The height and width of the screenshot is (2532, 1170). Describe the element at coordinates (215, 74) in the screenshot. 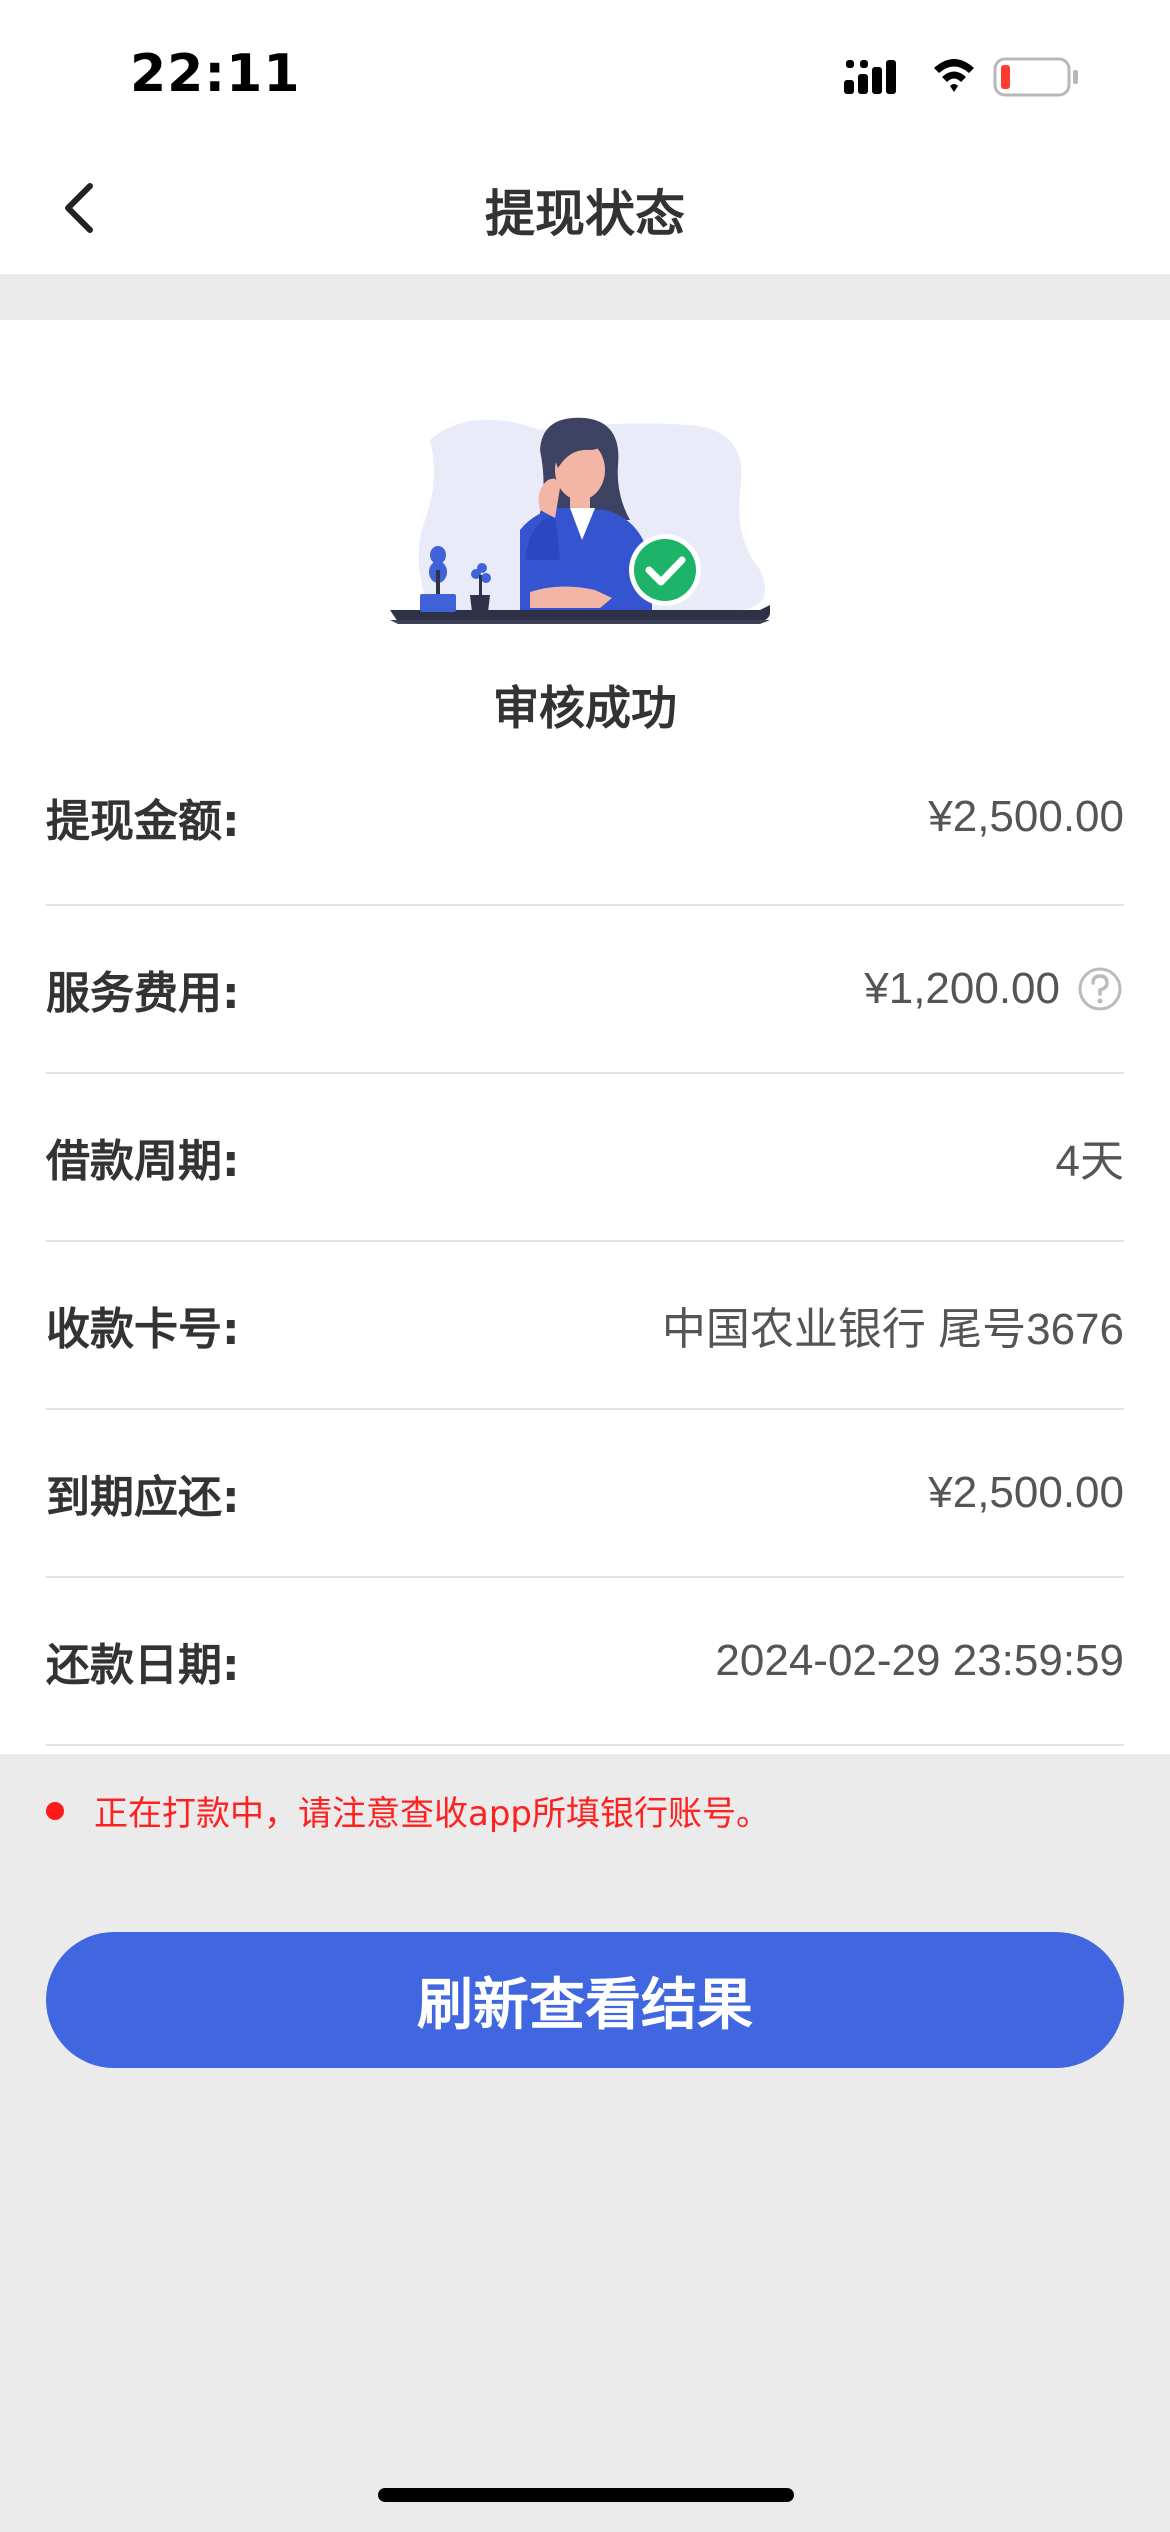

I see `status-time: 22:11` at that location.